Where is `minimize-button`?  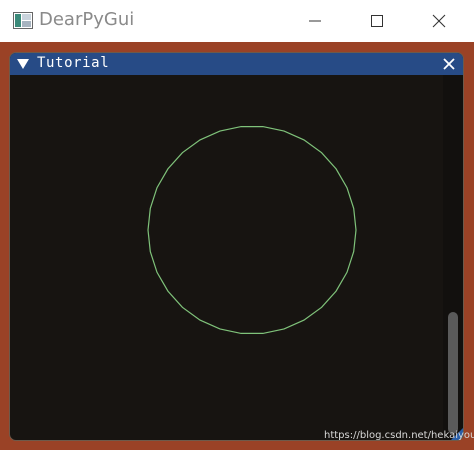
minimize-button is located at coordinates (315, 21).